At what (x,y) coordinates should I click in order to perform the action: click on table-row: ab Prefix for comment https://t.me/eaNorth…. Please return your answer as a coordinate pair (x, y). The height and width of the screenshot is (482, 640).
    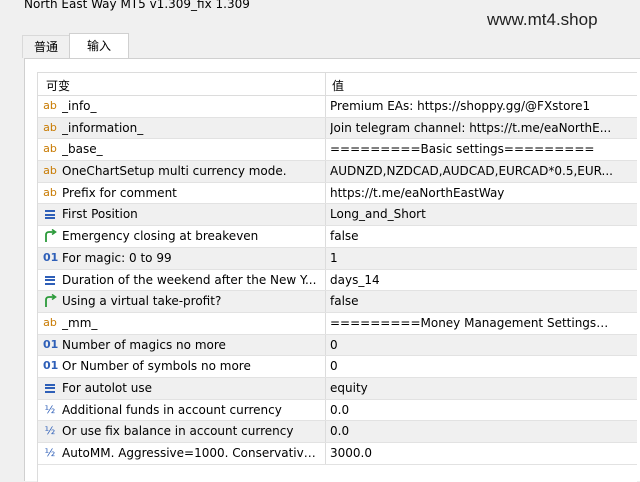
    Looking at the image, I should click on (337, 193).